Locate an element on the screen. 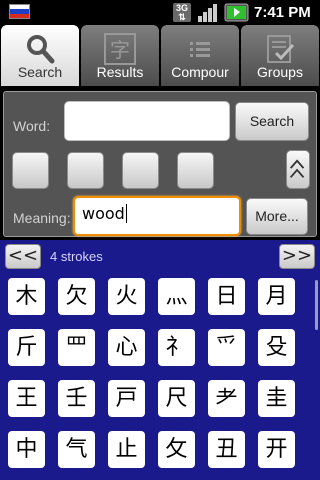  radical-cell: 日 is located at coordinates (226, 296).